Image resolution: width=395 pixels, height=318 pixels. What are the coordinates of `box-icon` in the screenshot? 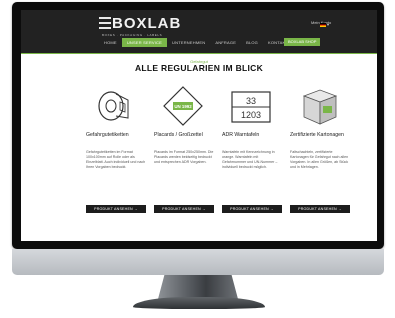 It's located at (319, 106).